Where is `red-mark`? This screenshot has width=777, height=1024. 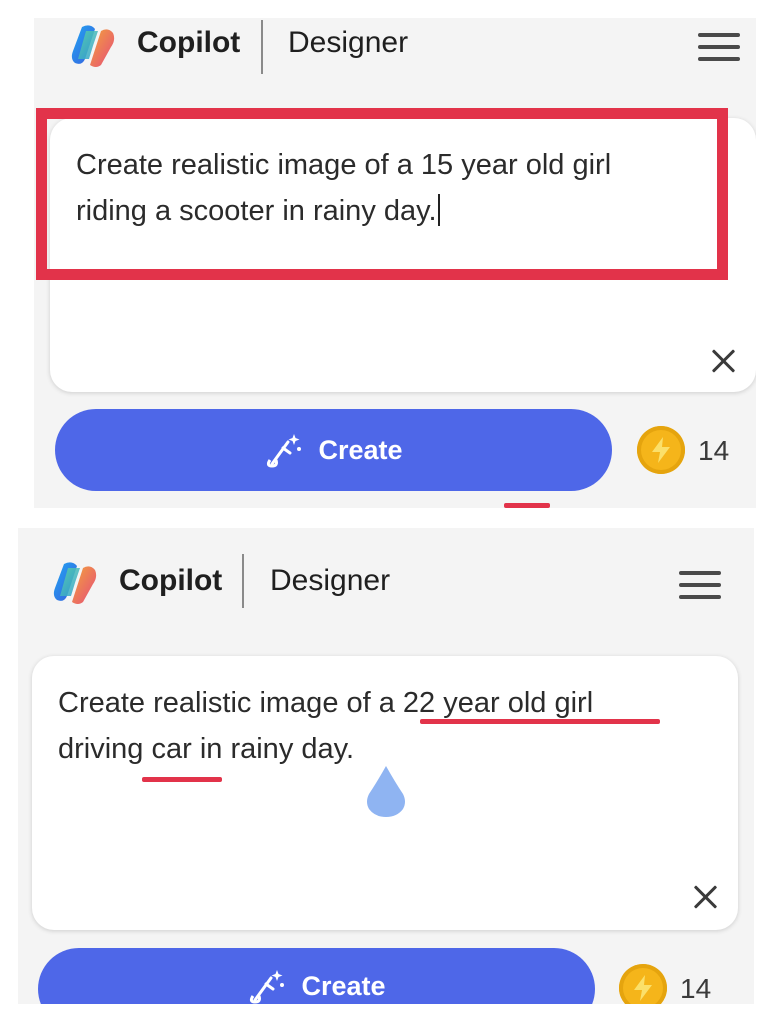
red-mark is located at coordinates (527, 505).